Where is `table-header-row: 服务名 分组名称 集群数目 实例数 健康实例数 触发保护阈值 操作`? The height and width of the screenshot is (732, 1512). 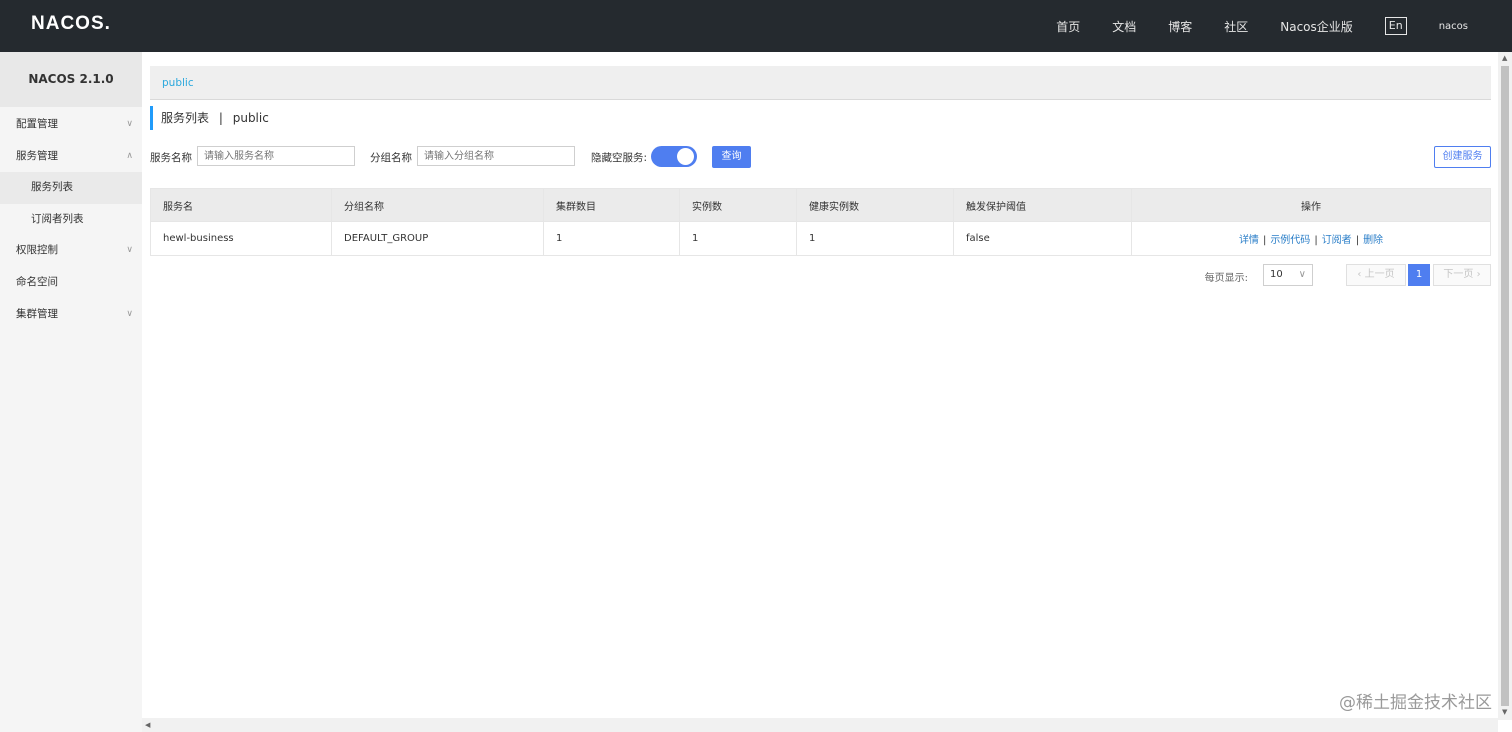
table-header-row: 服务名 分组名称 集群数目 实例数 健康实例数 触发保护阈值 操作 is located at coordinates (820, 205).